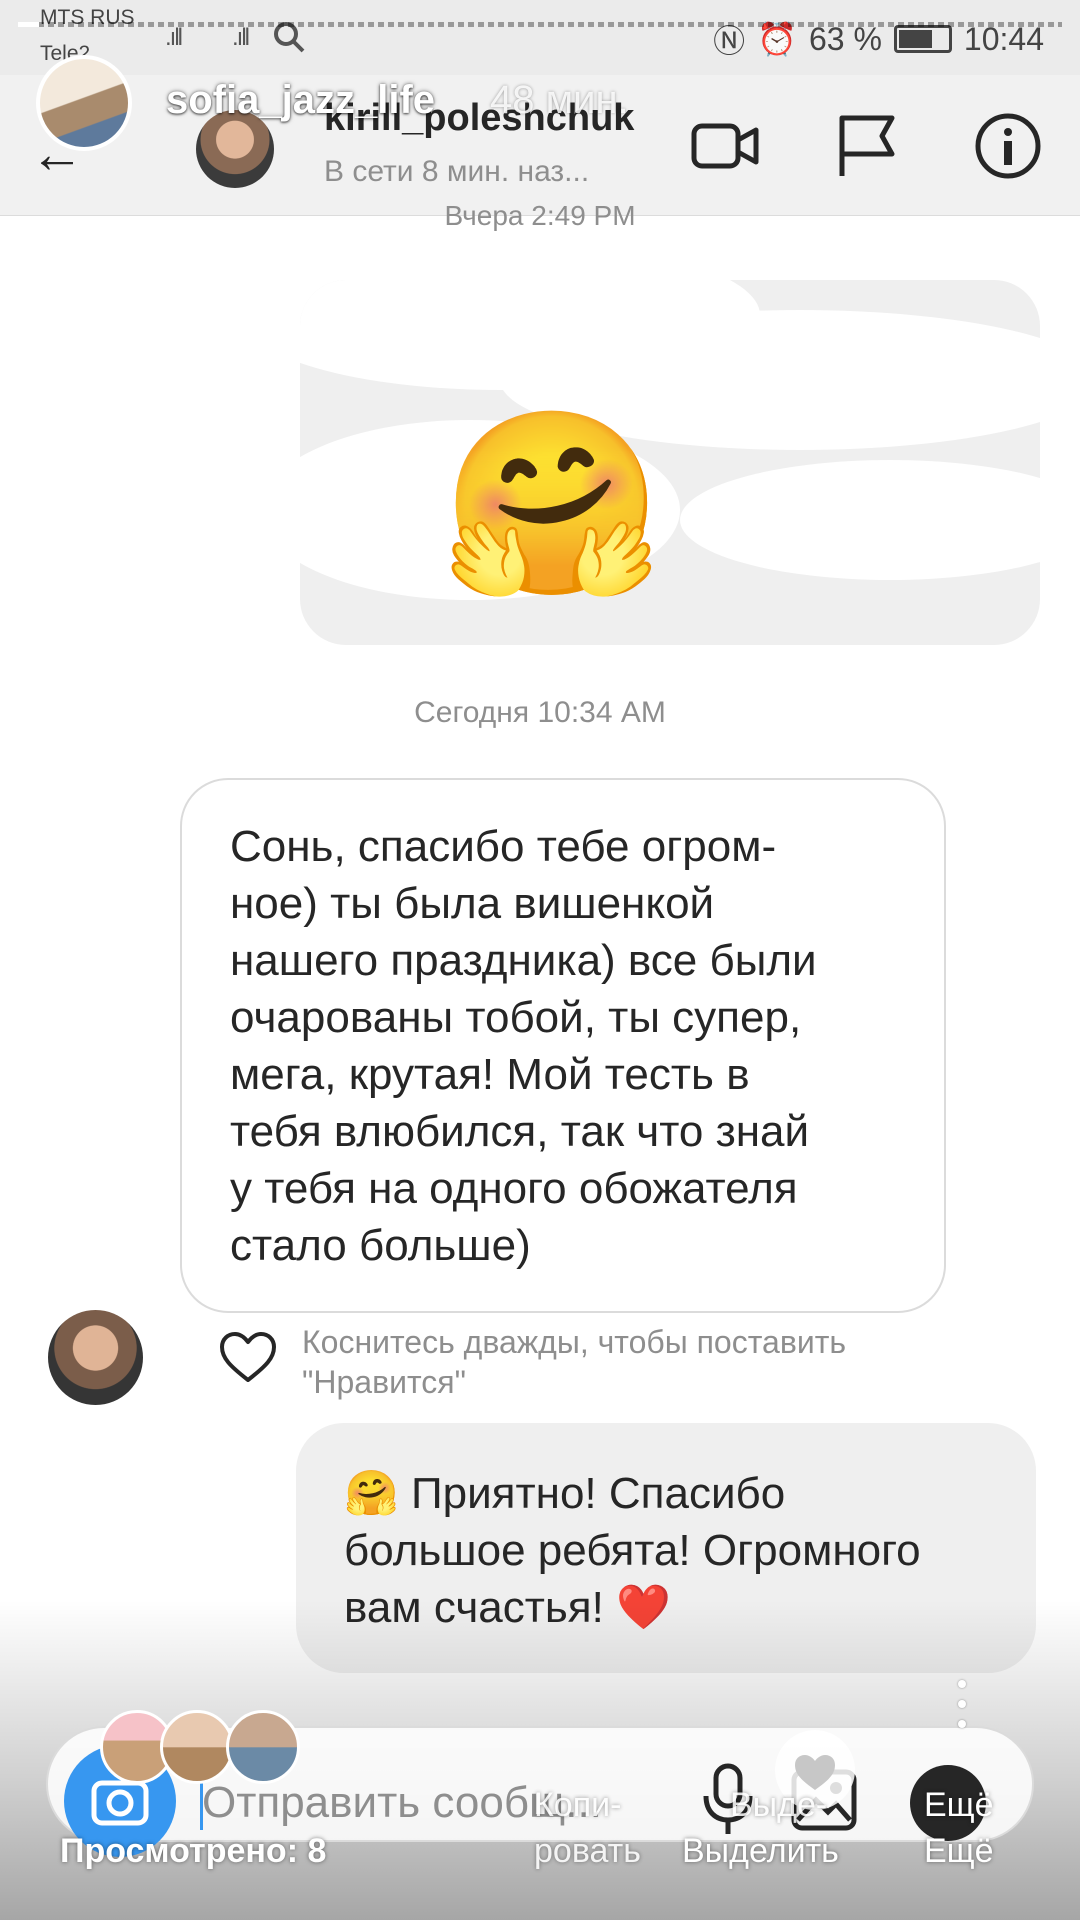  What do you see at coordinates (587, 1851) in the screenshot?
I see `copy-label-2: ровать` at bounding box center [587, 1851].